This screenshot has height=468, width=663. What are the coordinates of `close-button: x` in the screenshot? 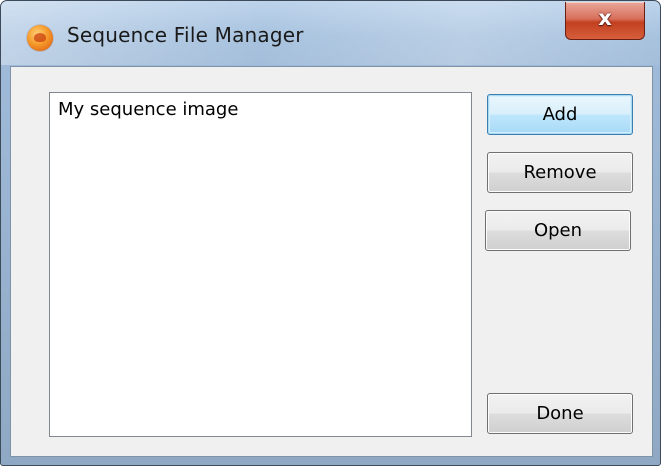 It's located at (605, 21).